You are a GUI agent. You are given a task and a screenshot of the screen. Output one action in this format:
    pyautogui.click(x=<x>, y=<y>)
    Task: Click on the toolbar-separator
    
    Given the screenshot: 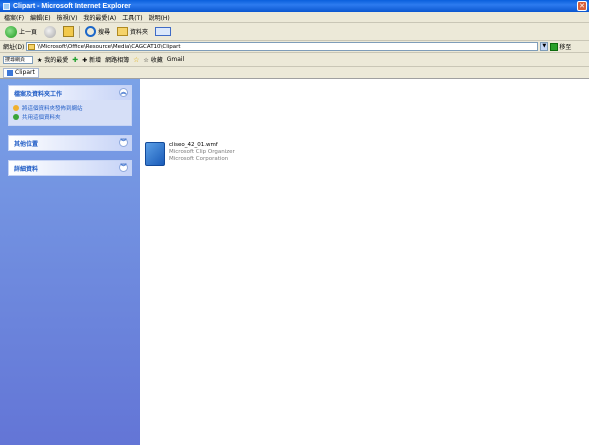 What is the action you would take?
    pyautogui.click(x=80, y=31)
    